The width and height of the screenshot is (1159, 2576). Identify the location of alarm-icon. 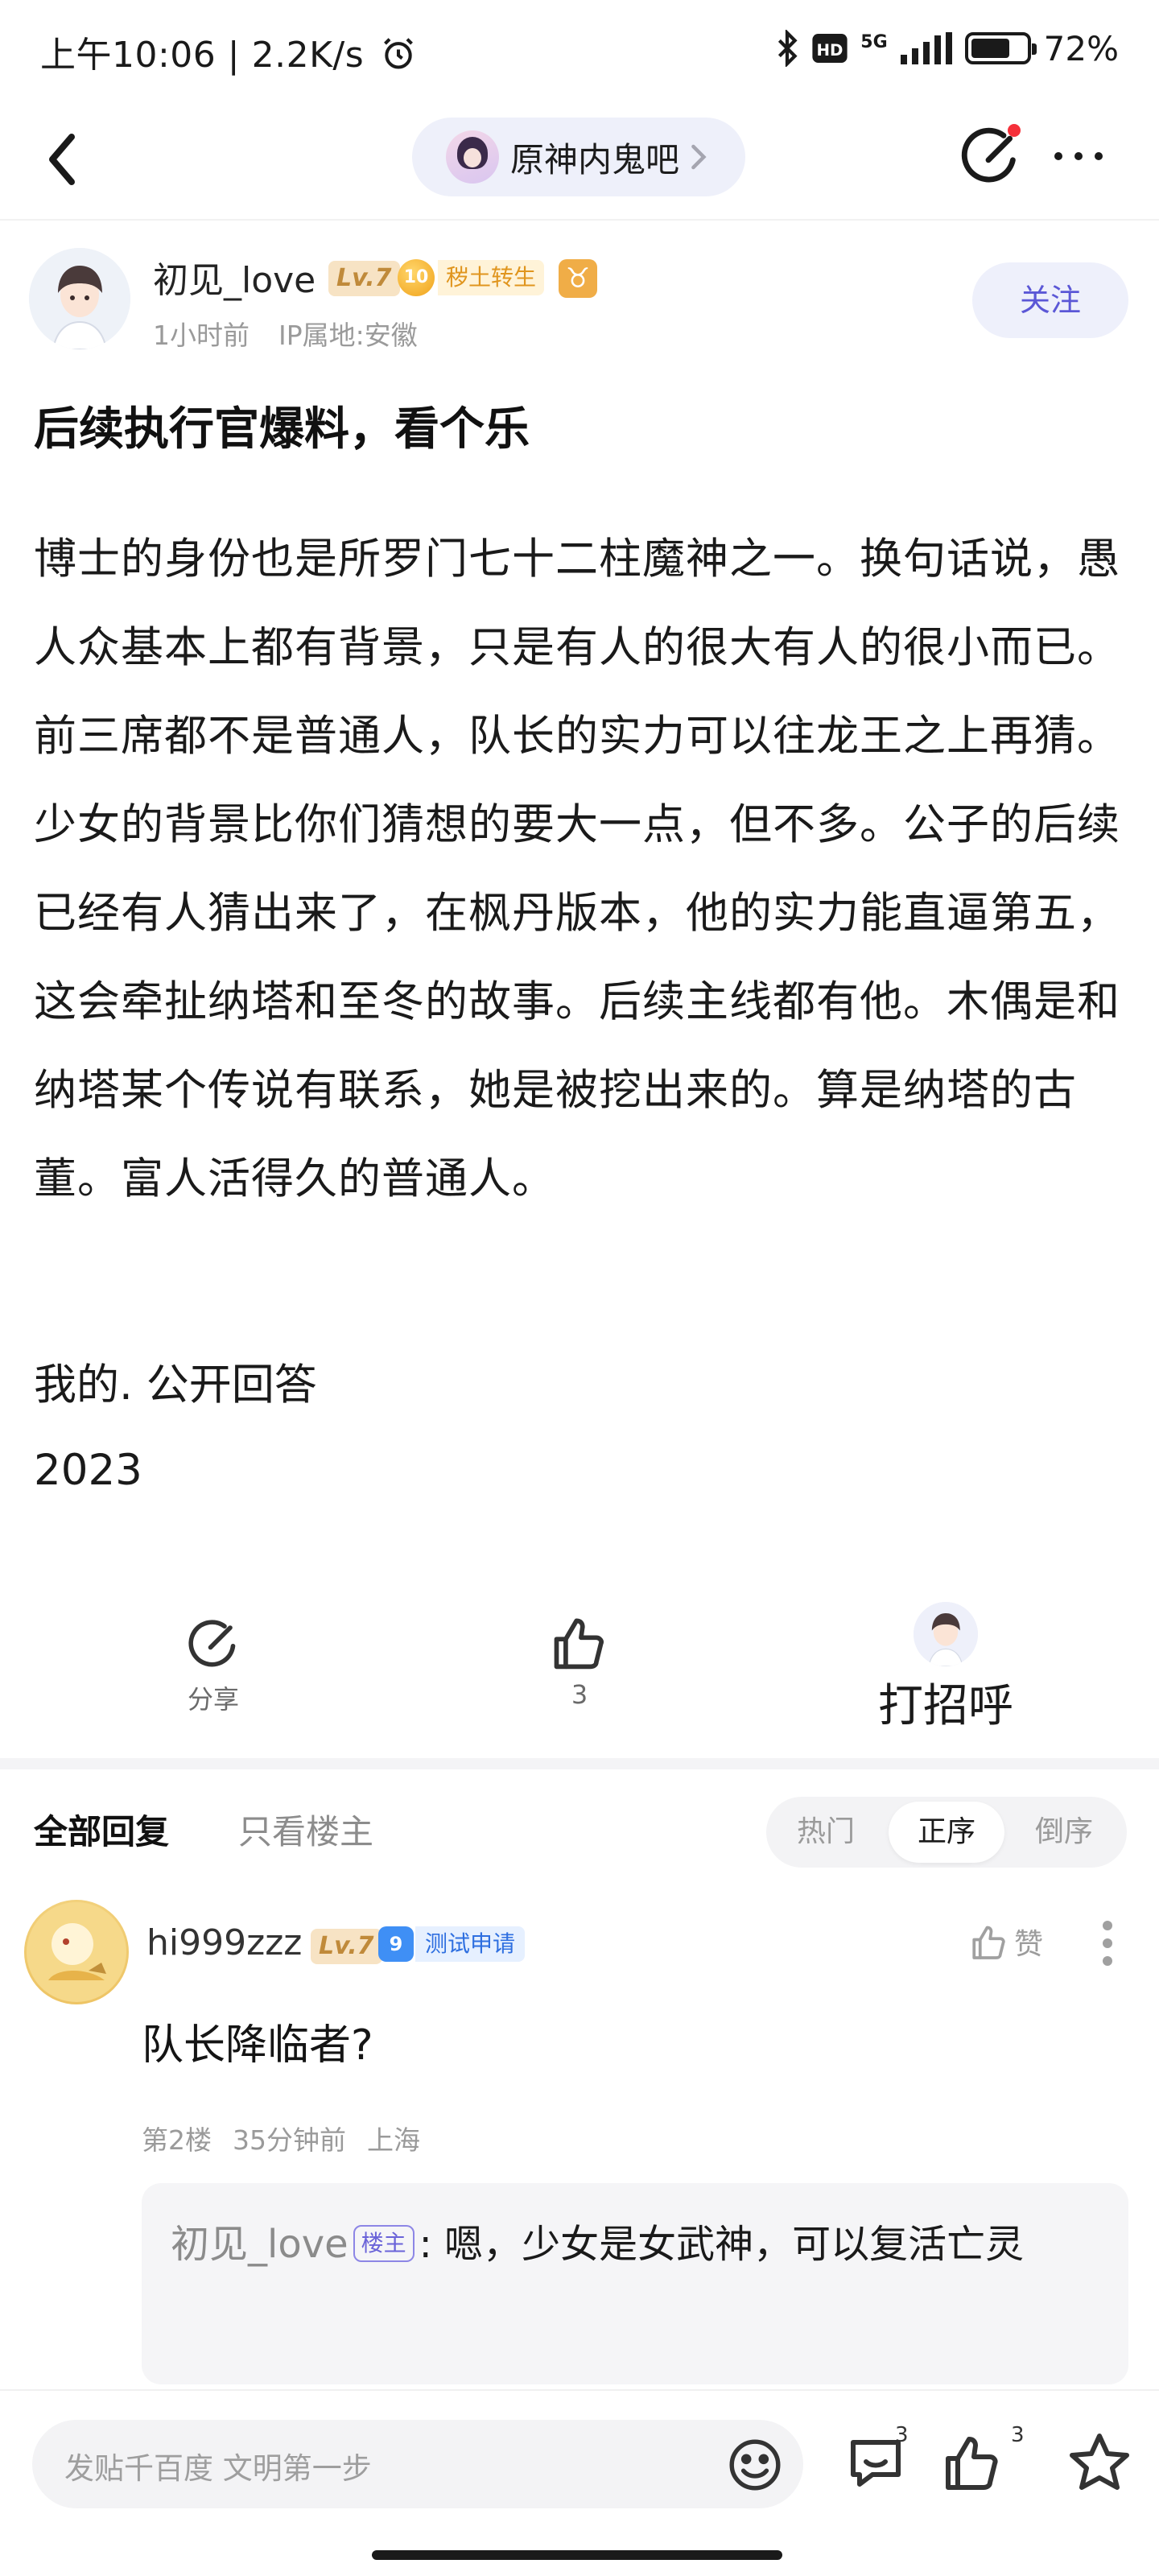
(398, 53).